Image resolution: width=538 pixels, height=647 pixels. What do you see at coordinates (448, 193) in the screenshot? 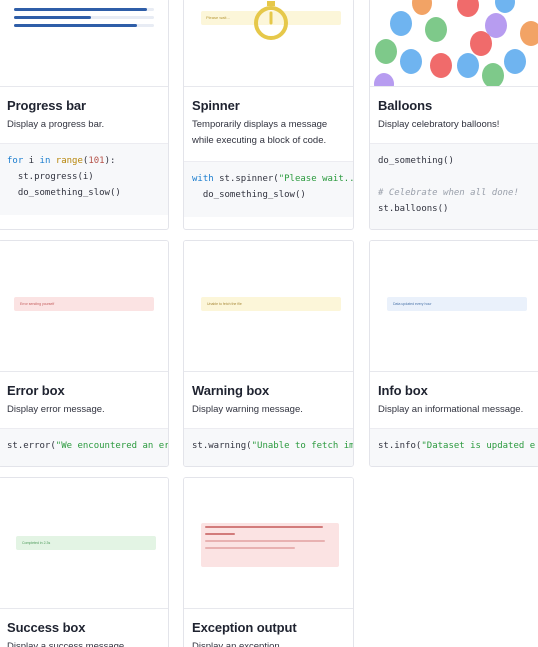
I see `code-comment: # Celebrate when all done!` at bounding box center [448, 193].